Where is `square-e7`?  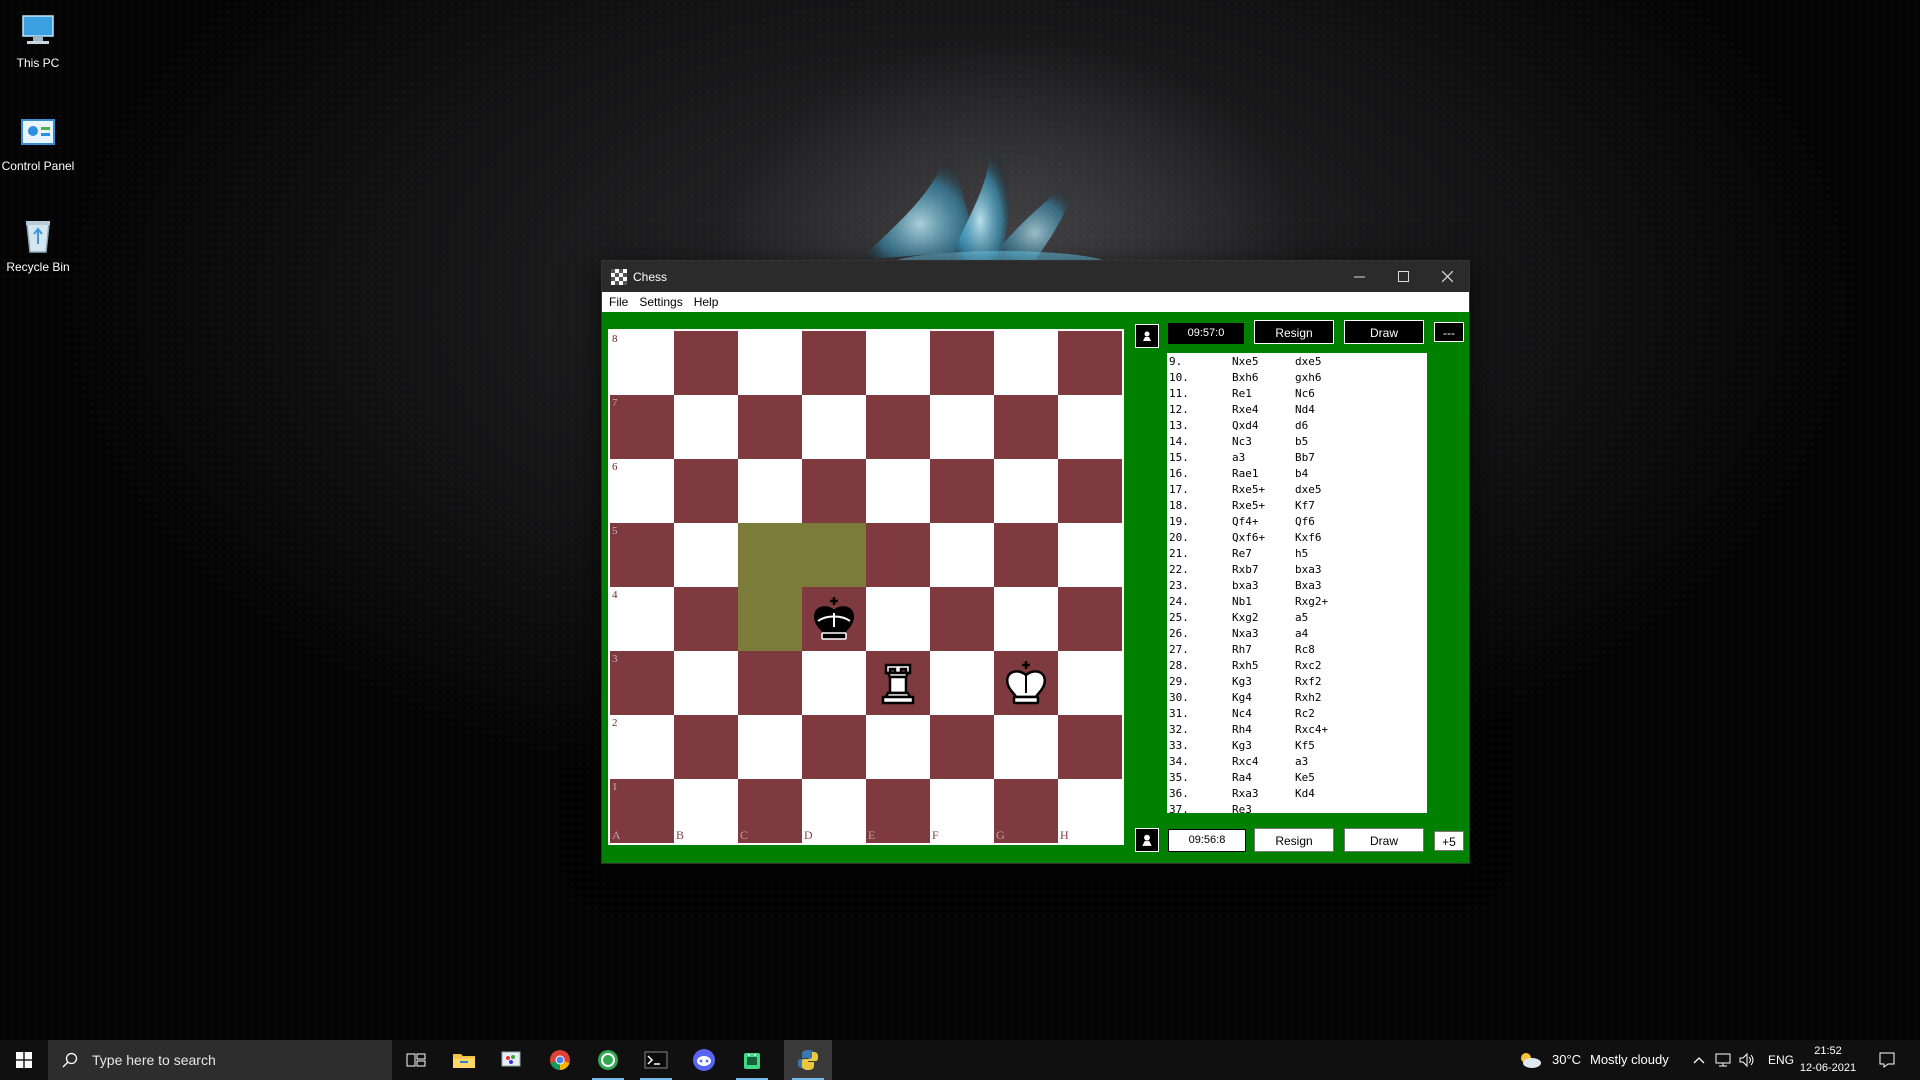 square-e7 is located at coordinates (898, 427).